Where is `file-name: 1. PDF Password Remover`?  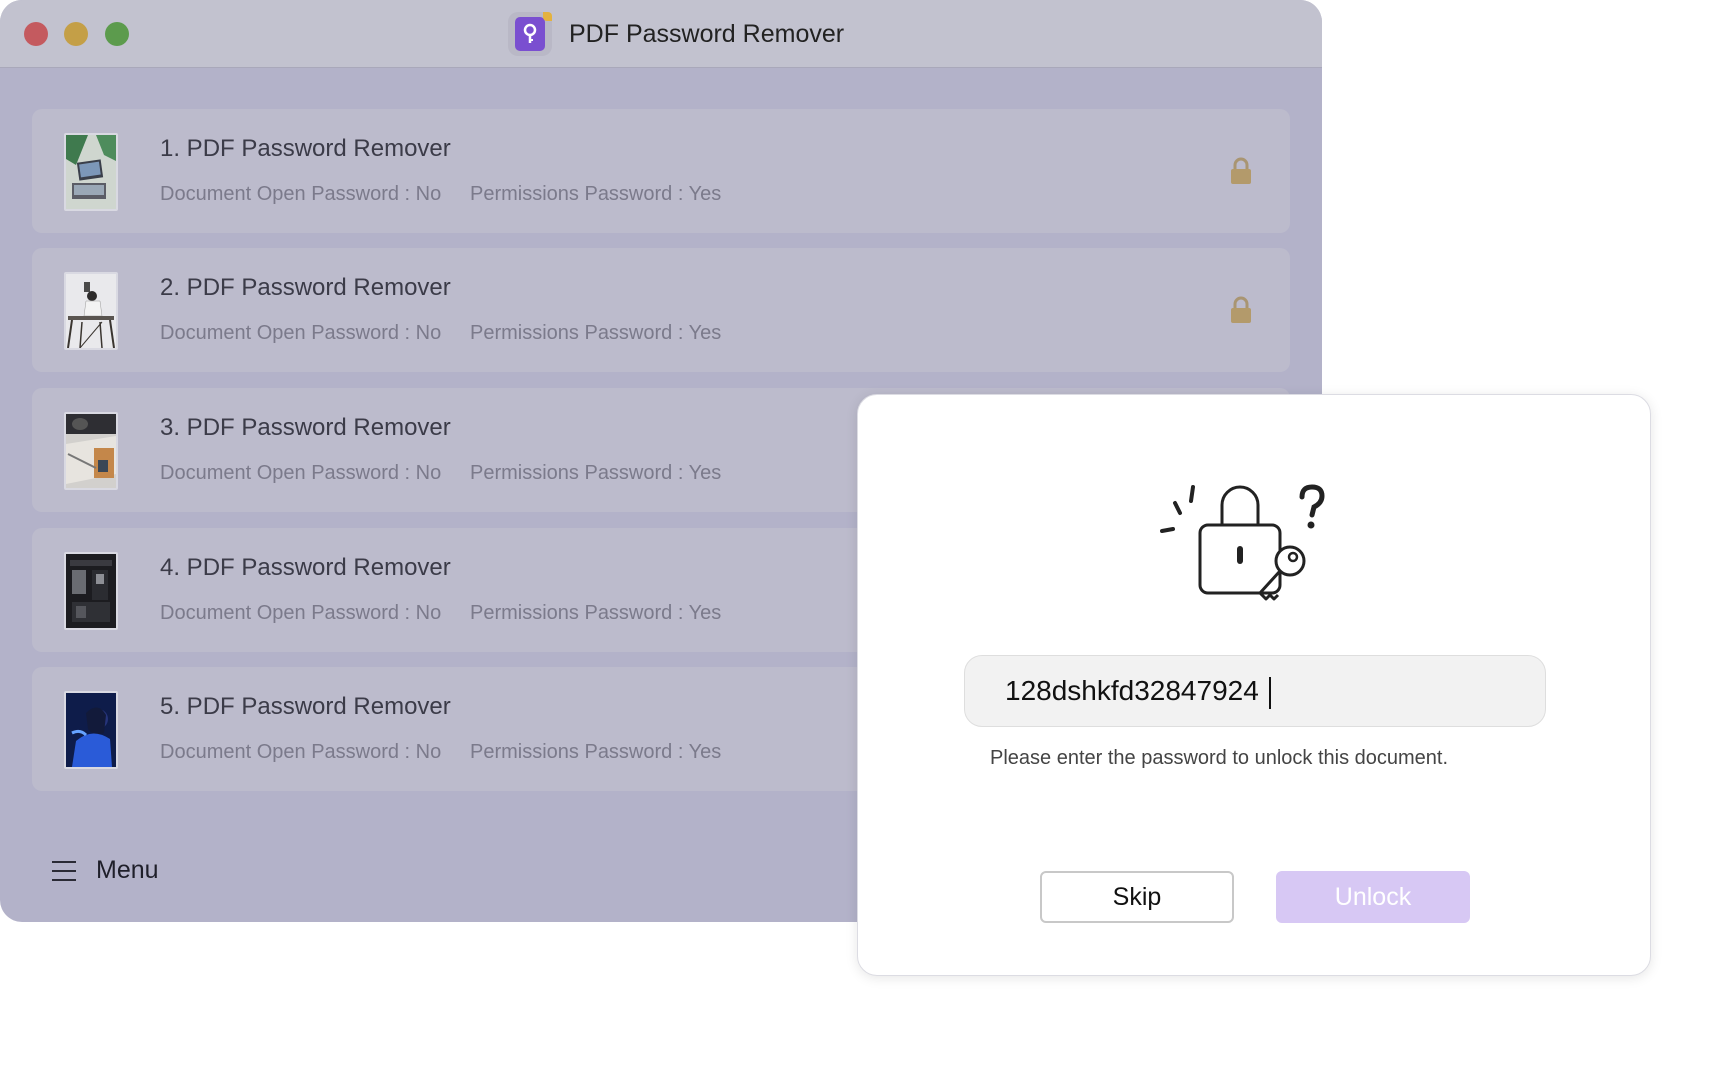
file-name: 1. PDF Password Remover is located at coordinates (305, 148).